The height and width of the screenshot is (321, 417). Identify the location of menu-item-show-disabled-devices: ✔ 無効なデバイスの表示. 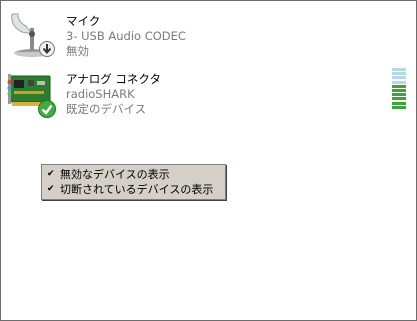
(133, 174).